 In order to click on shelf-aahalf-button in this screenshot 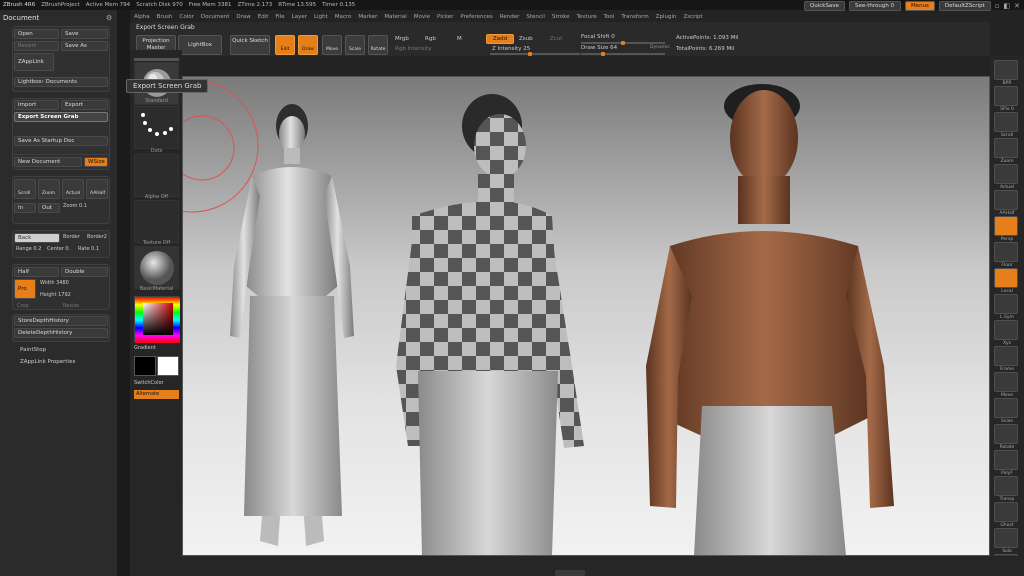, I will do `click(1006, 200)`.